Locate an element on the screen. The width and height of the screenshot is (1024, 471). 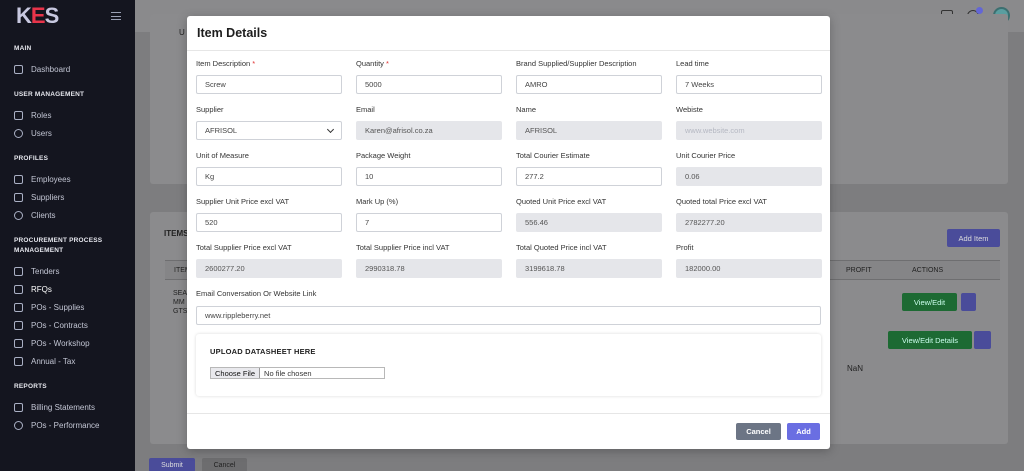
sidebar-item-dashboard: Dashboard is located at coordinates (74, 69).